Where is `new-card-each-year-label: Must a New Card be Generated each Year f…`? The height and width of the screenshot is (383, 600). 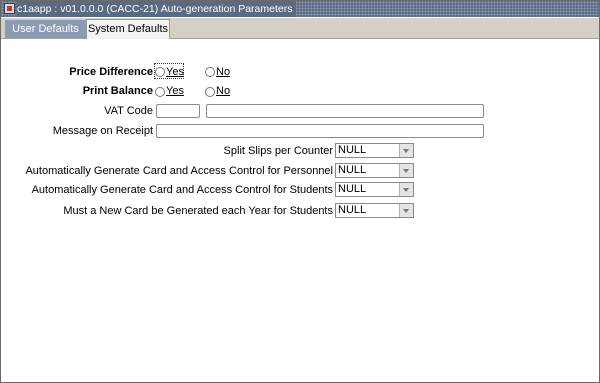
new-card-each-year-label: Must a New Card be Generated each Year f… is located at coordinates (198, 211).